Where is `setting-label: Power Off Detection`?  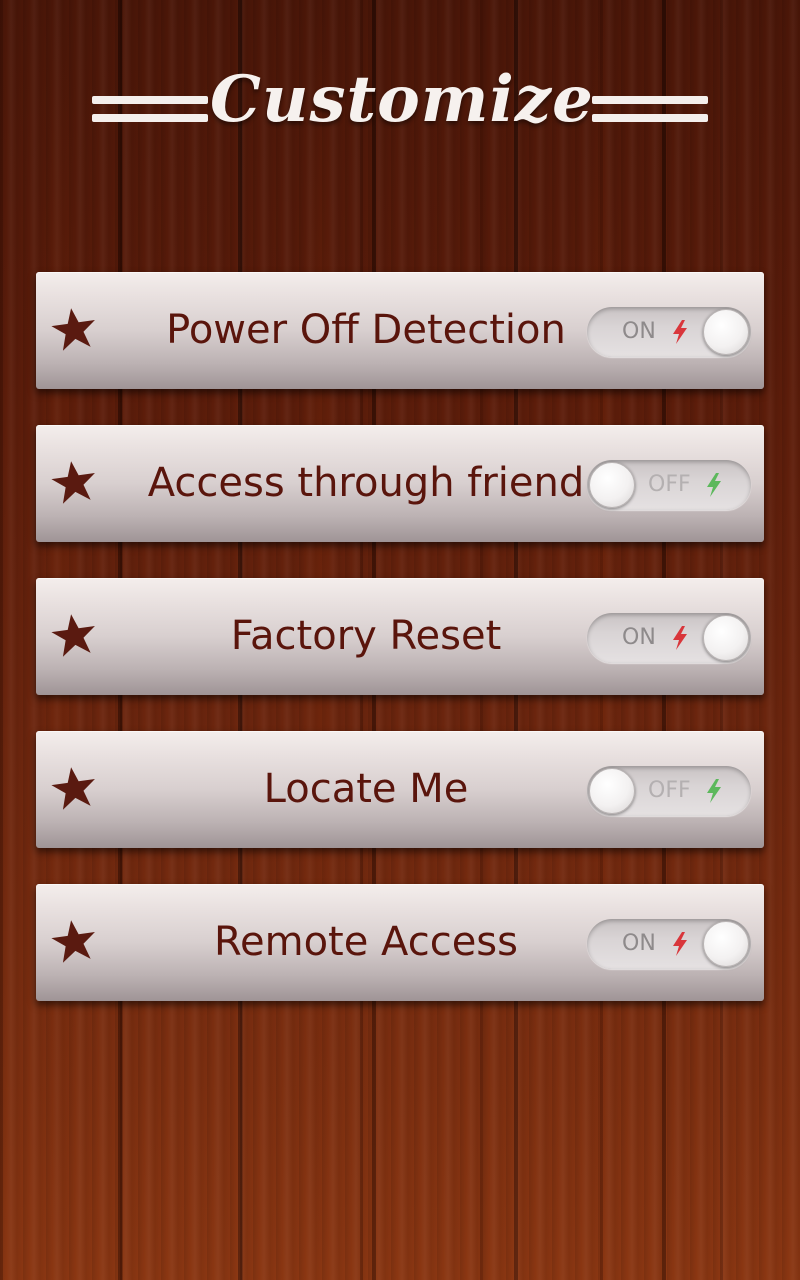
setting-label: Power Off Detection is located at coordinates (366, 330).